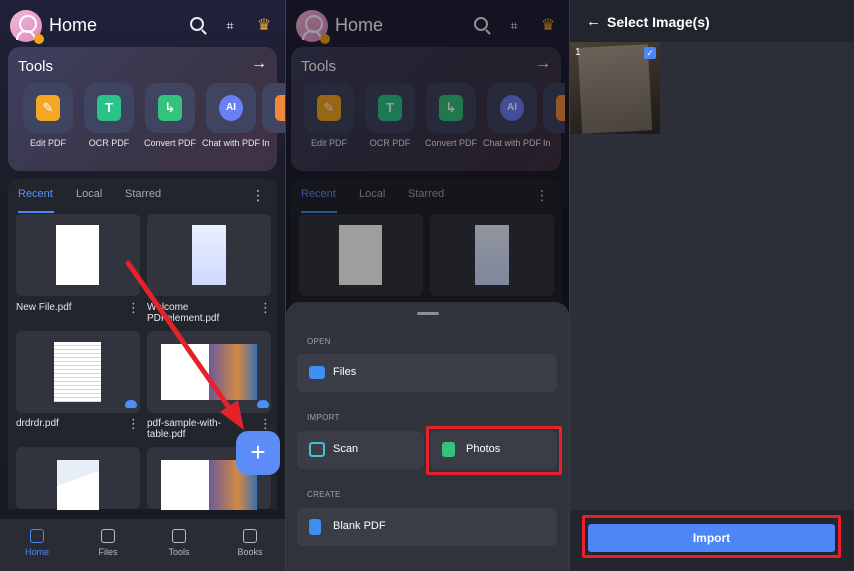  What do you see at coordinates (89, 194) in the screenshot?
I see `tab-local: Local` at bounding box center [89, 194].